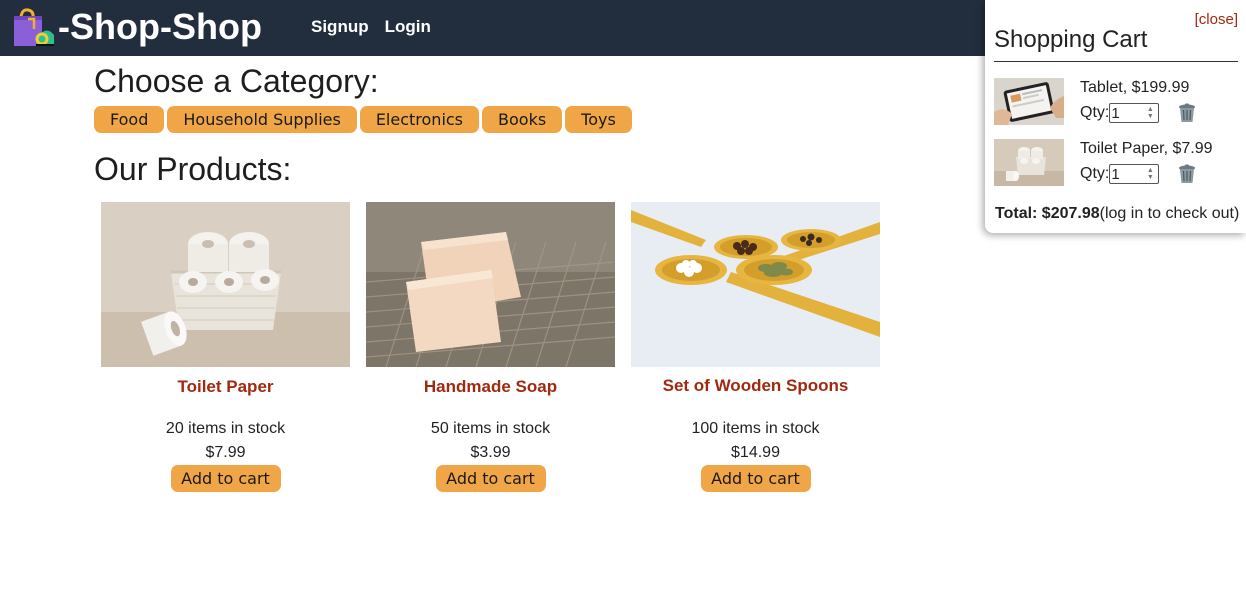 The width and height of the screenshot is (1246, 589). What do you see at coordinates (490, 452) in the screenshot?
I see `product-price: $3.99` at bounding box center [490, 452].